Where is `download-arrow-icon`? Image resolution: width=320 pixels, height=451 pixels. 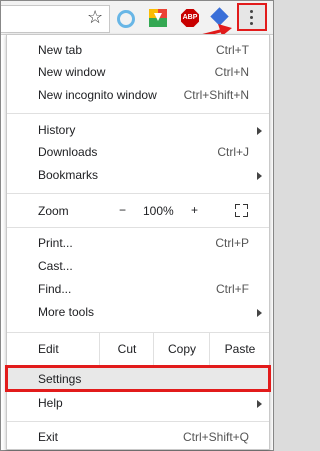 download-arrow-icon is located at coordinates (158, 17).